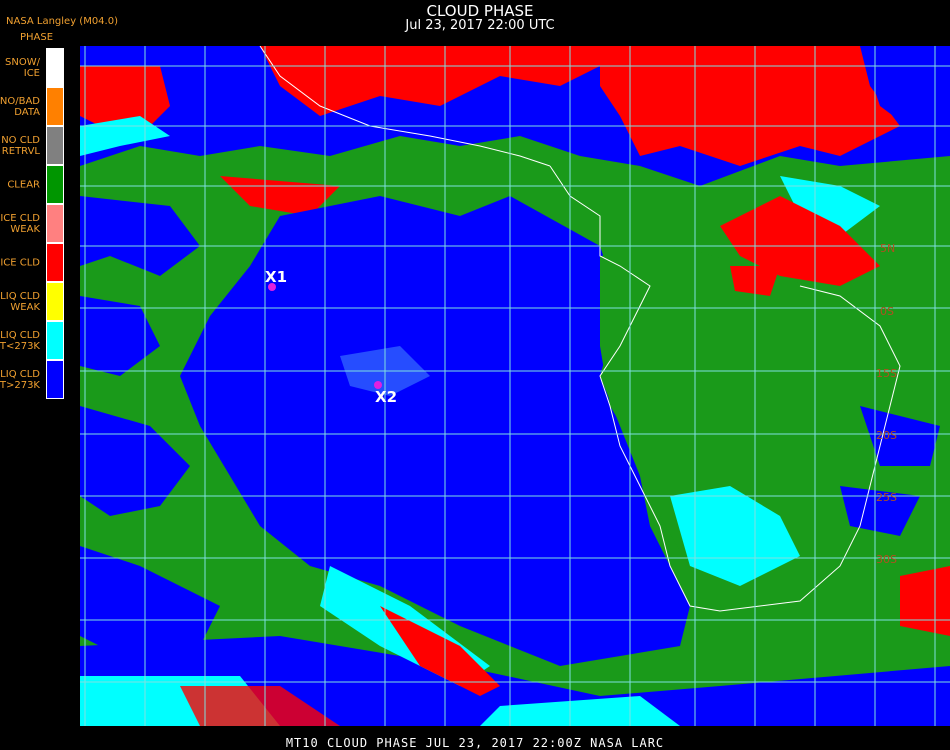 This screenshot has height=750, width=950. Describe the element at coordinates (888, 248) in the screenshot. I see `lat-label-5n: 5N` at that location.